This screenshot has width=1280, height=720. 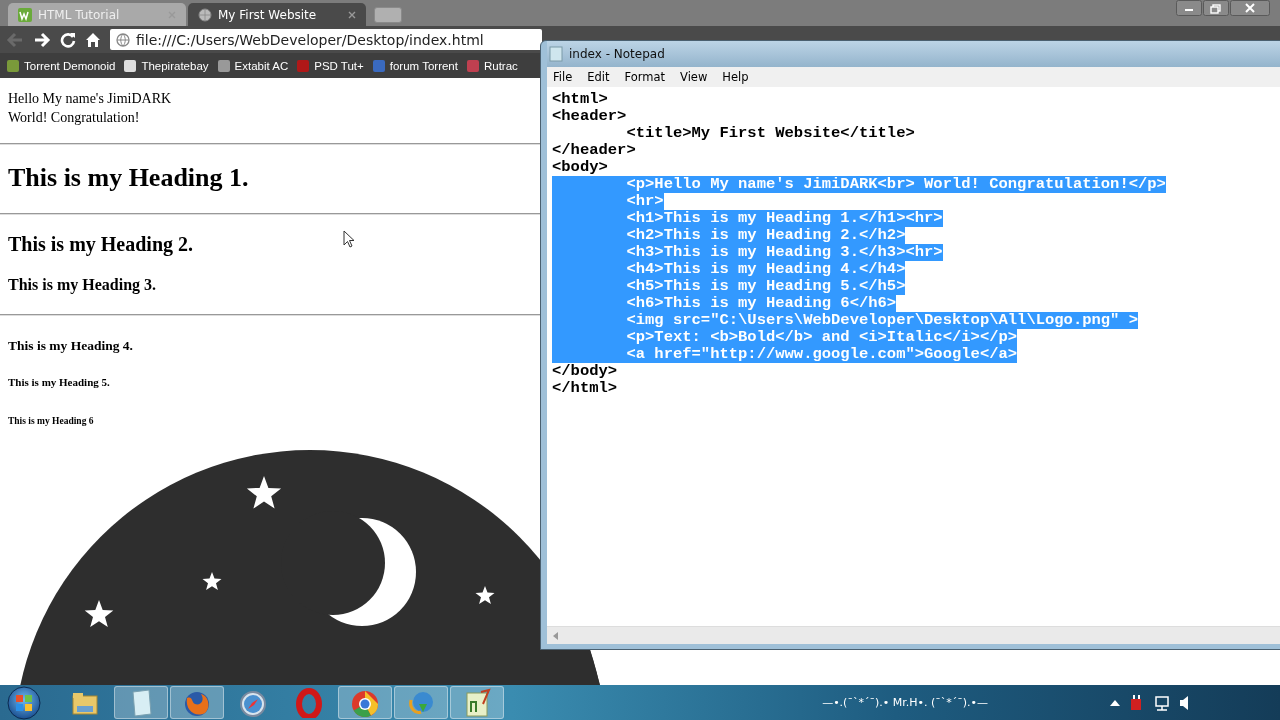 I want to click on bookmark-item: Torrent Demonoid, so click(x=61, y=65).